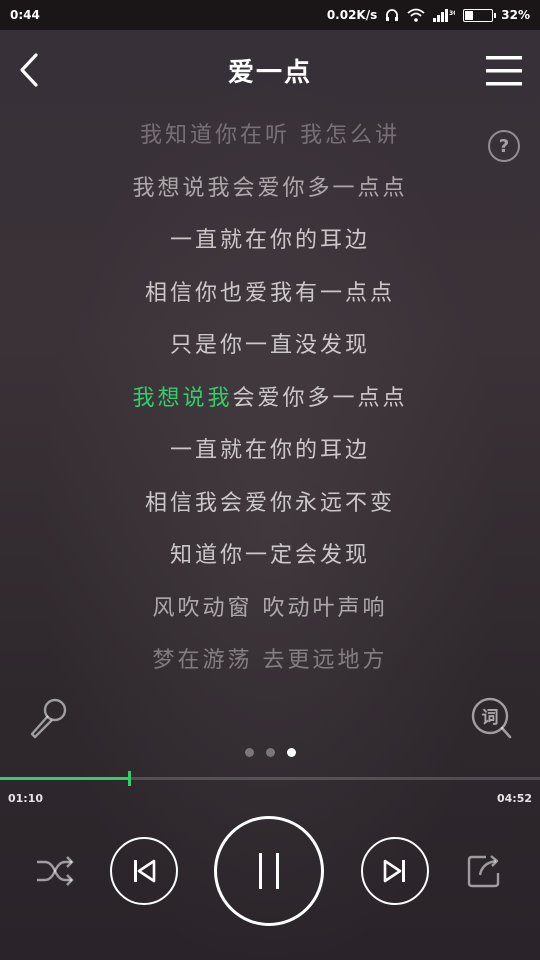 The image size is (540, 960). What do you see at coordinates (270, 15) in the screenshot?
I see `status-bar: 0:44 0.02K/s 3G 32%` at bounding box center [270, 15].